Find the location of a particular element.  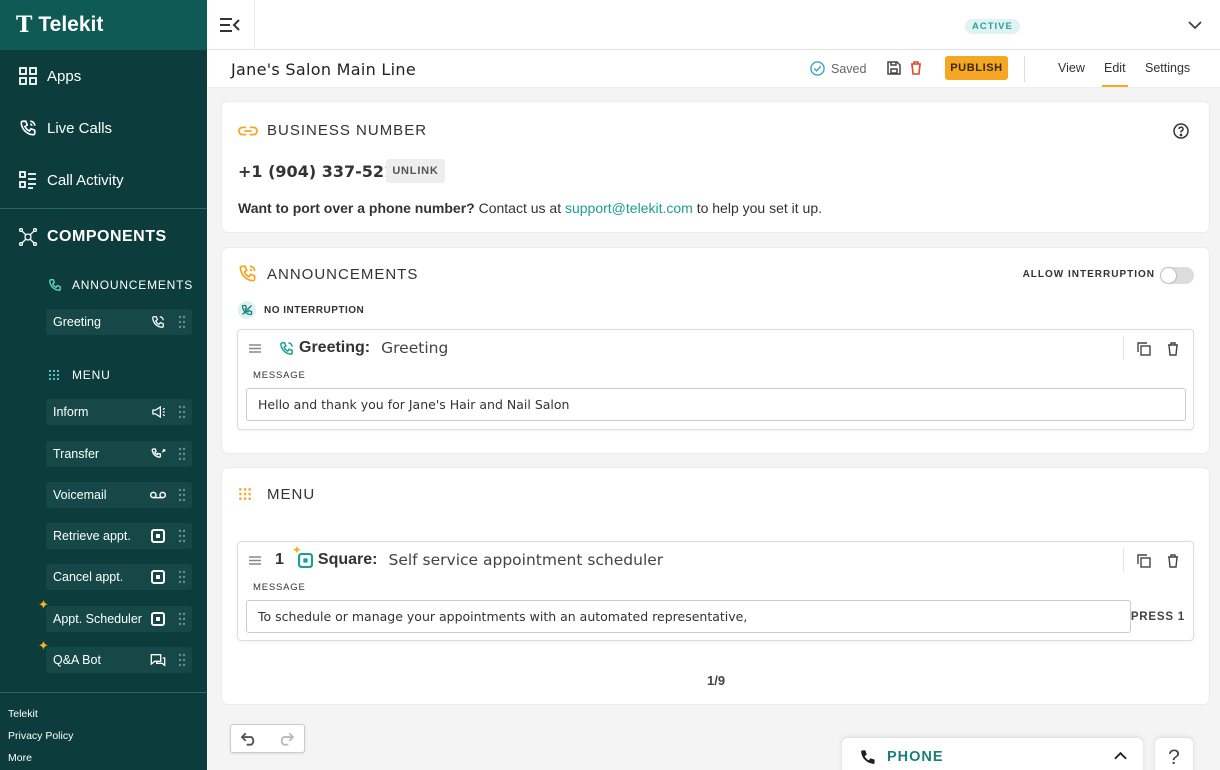

component-chip-retrieve-appt: Retrieve appt. is located at coordinates (119, 536).